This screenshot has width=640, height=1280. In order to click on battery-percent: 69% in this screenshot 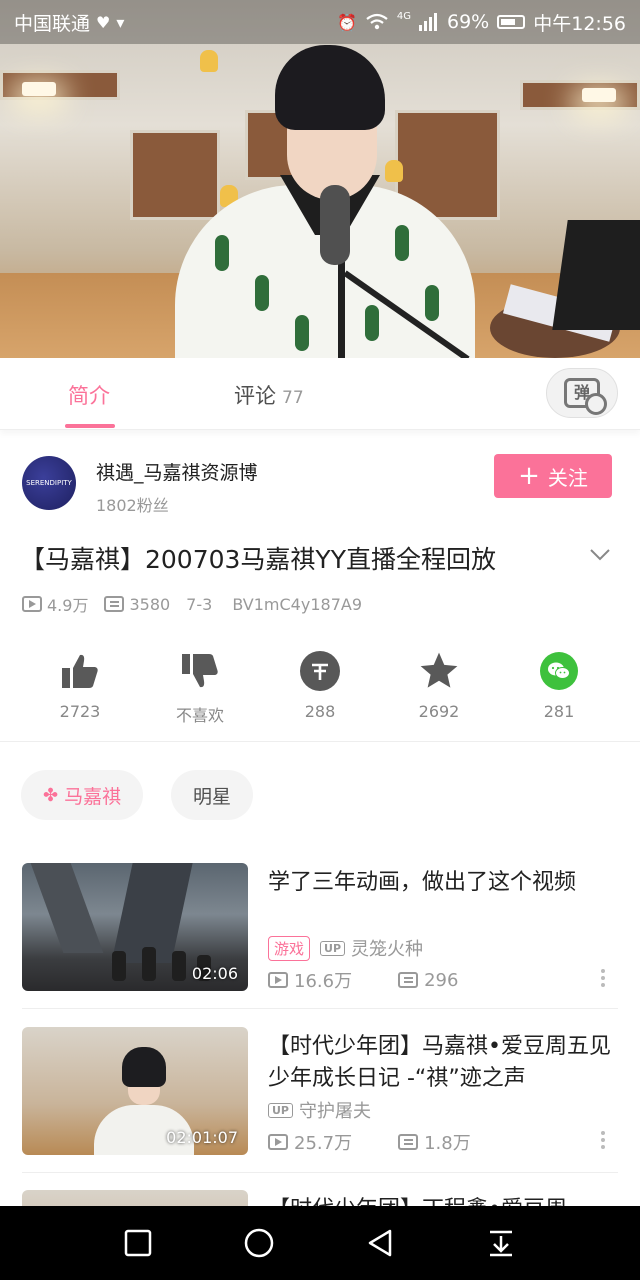, I will do `click(468, 22)`.